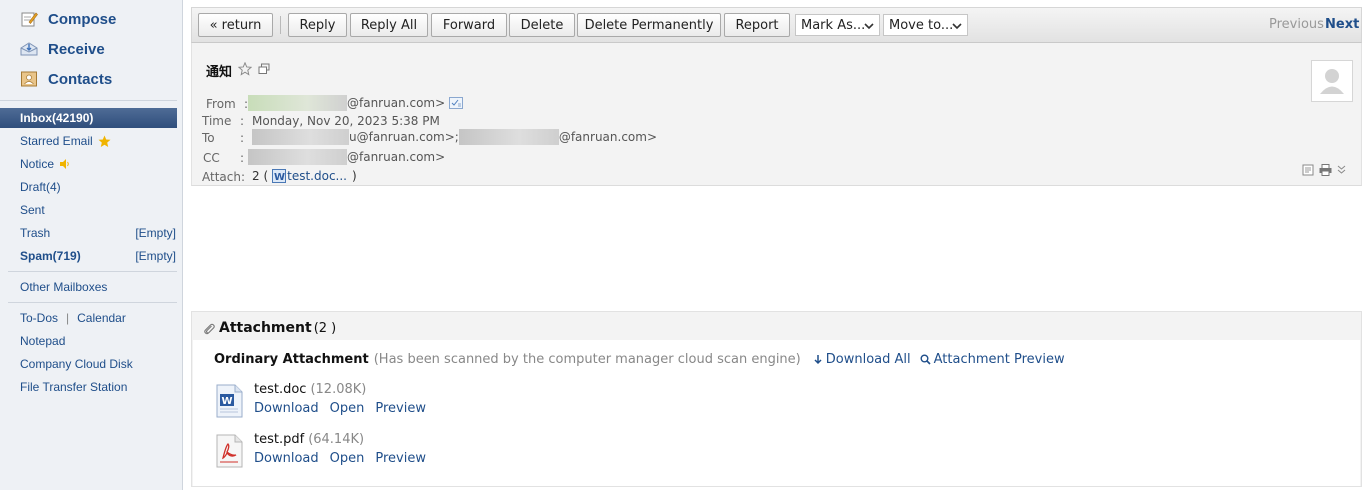 The image size is (1362, 490). Describe the element at coordinates (91, 256) in the screenshot. I see `sidebar-item-spam: Spam(719) [Empty]` at that location.